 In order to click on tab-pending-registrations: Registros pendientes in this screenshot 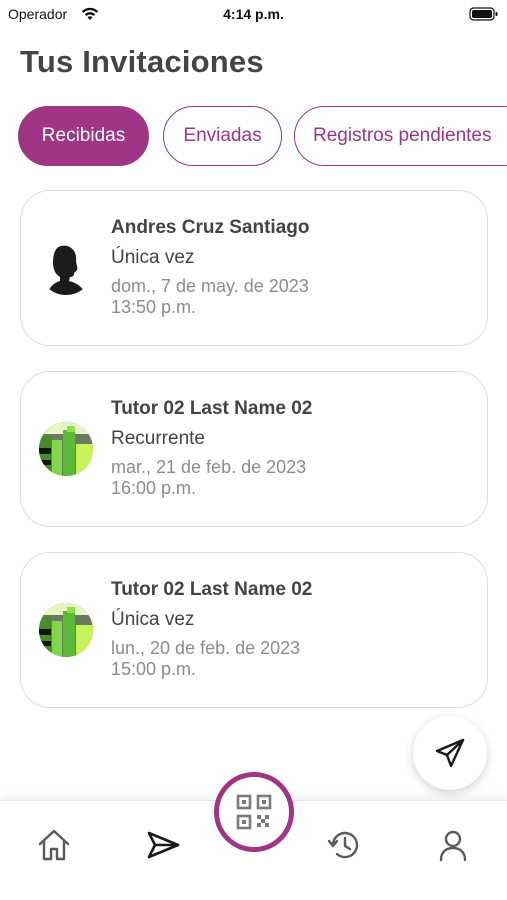, I will do `click(400, 136)`.